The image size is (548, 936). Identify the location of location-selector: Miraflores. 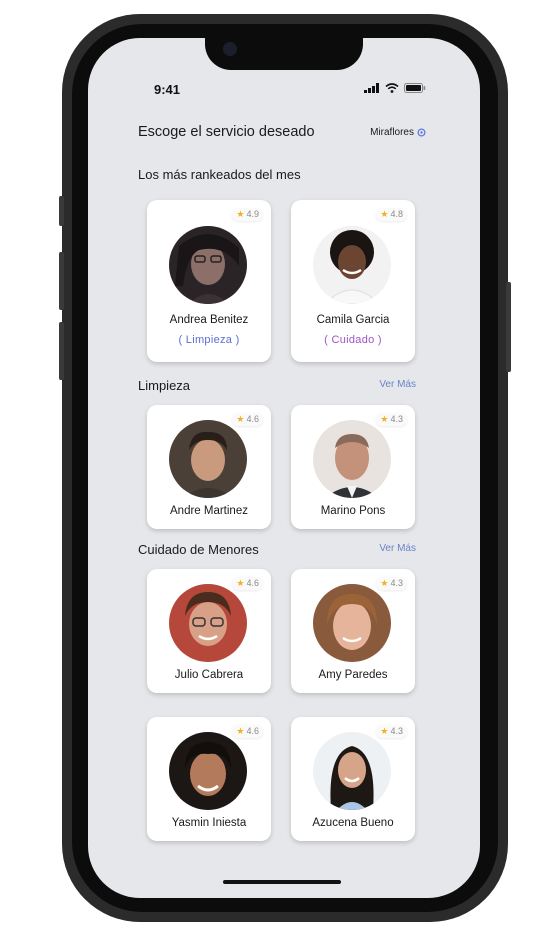
(398, 132).